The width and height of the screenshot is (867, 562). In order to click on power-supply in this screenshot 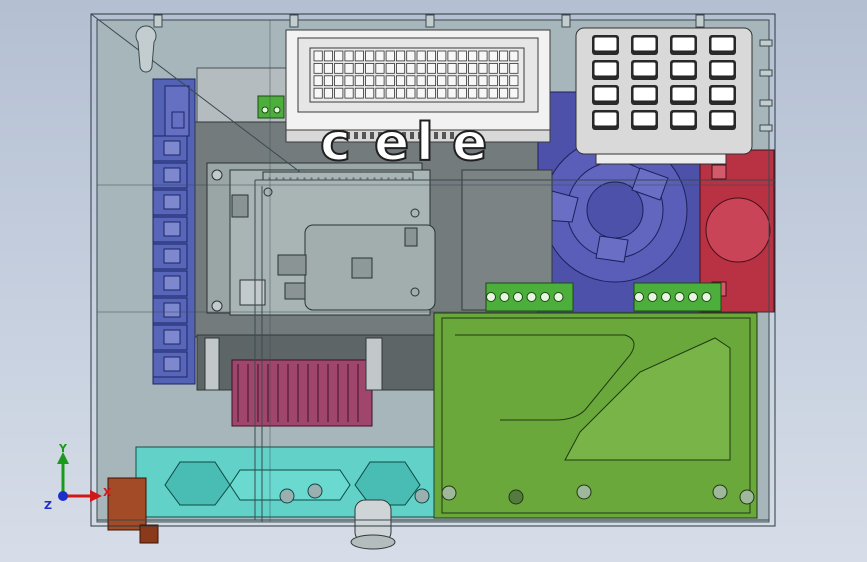, I will do `click(595, 415)`.